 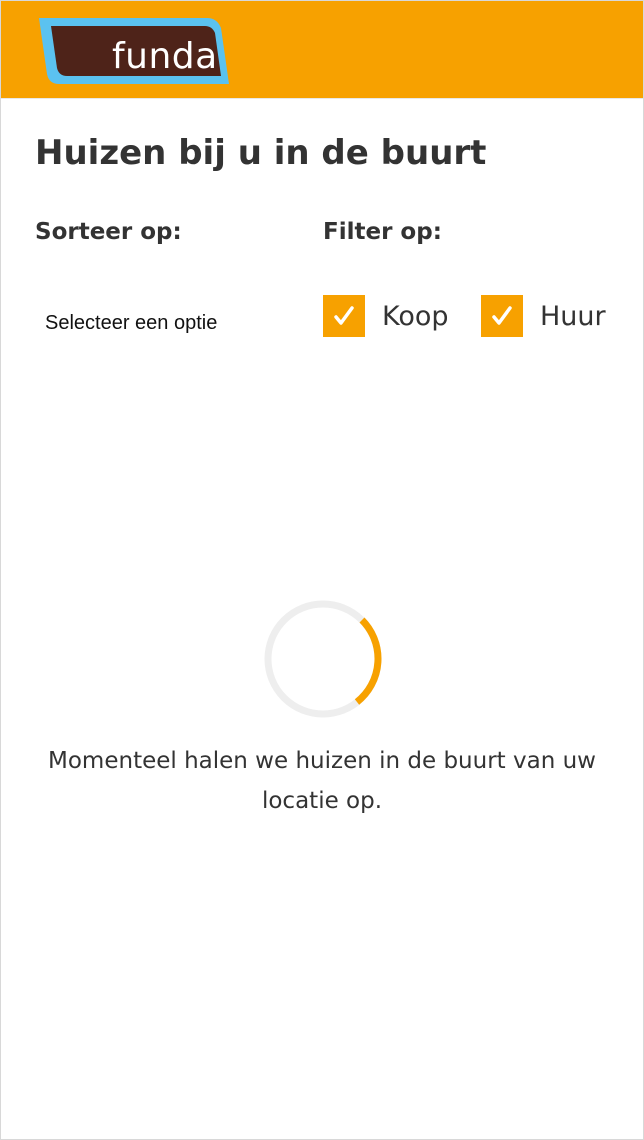 I want to click on filter-option-huur: Huur, so click(x=543, y=316).